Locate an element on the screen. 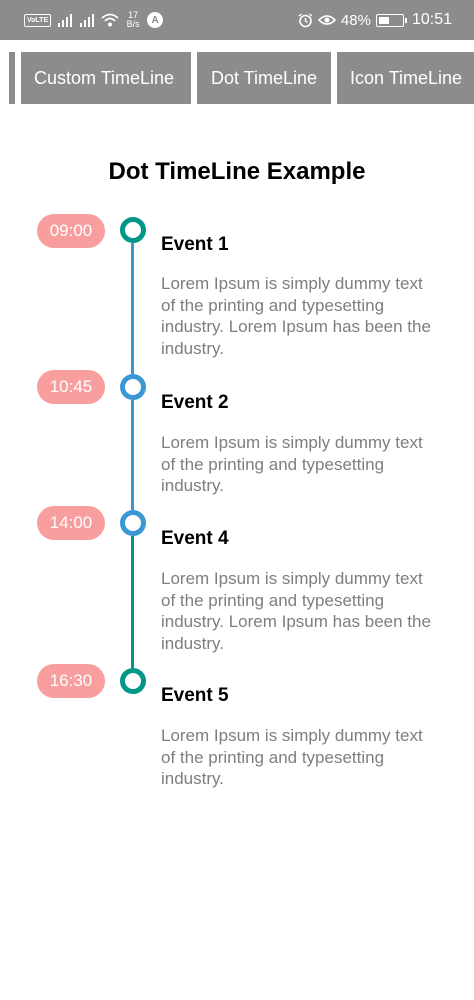 The width and height of the screenshot is (474, 1000). event-time-badge: 09:00 is located at coordinates (71, 231).